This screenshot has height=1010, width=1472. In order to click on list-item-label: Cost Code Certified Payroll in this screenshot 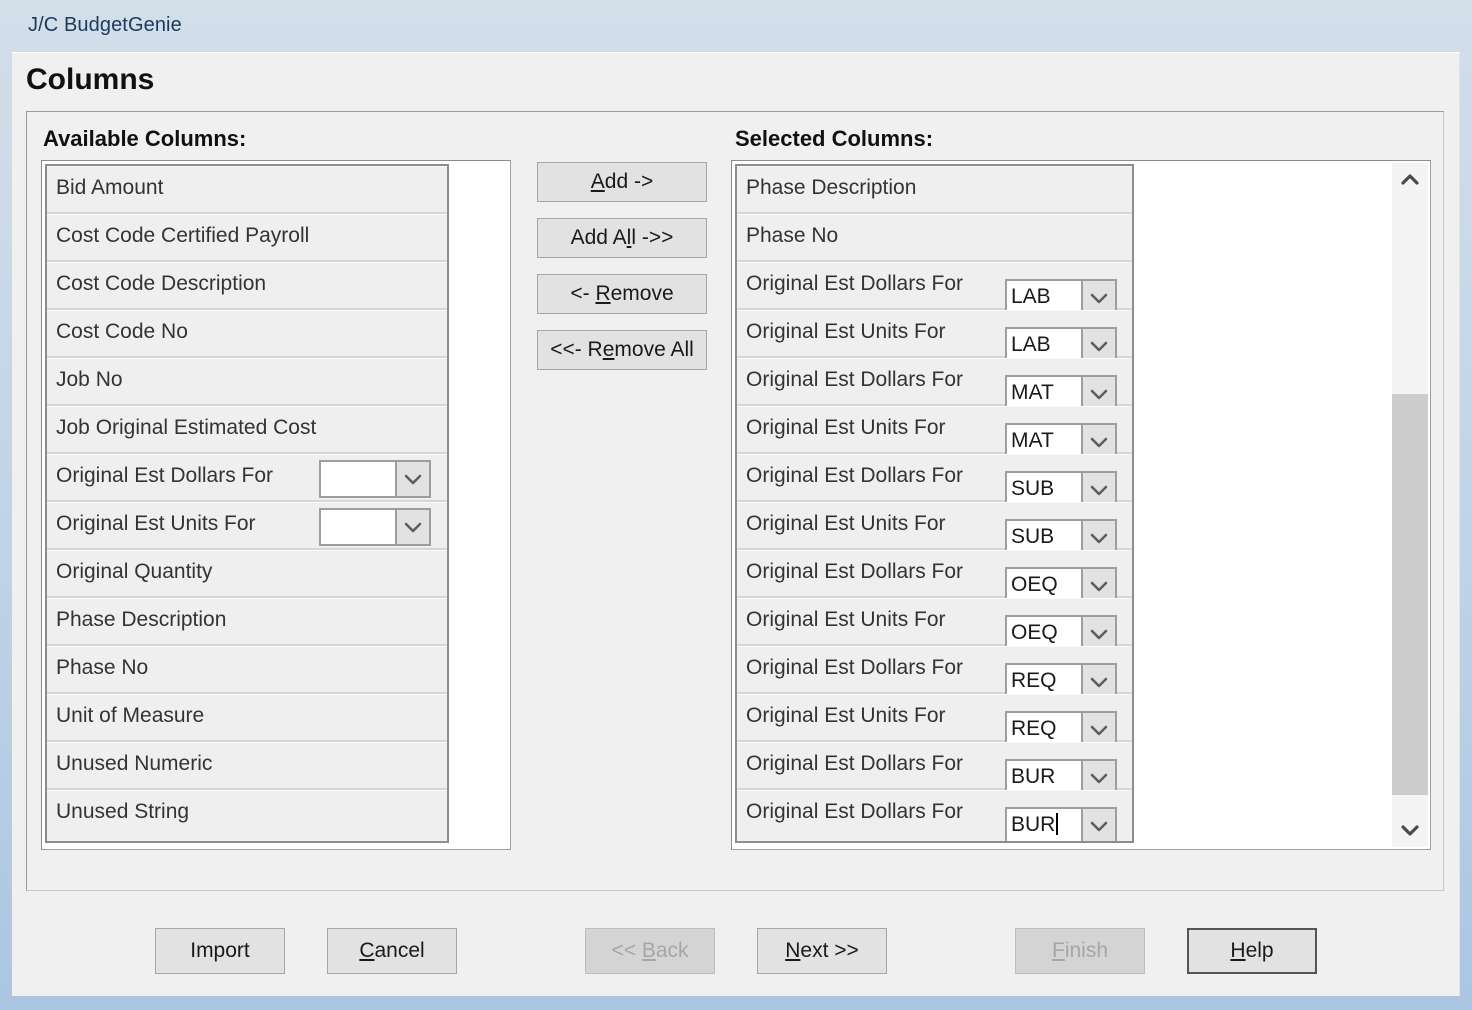, I will do `click(183, 235)`.